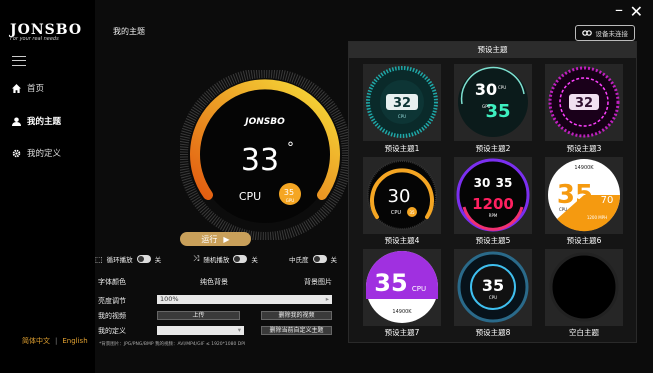 The width and height of the screenshot is (653, 373). What do you see at coordinates (493, 240) in the screenshot?
I see `theme-label-5: 预设主题5` at bounding box center [493, 240].